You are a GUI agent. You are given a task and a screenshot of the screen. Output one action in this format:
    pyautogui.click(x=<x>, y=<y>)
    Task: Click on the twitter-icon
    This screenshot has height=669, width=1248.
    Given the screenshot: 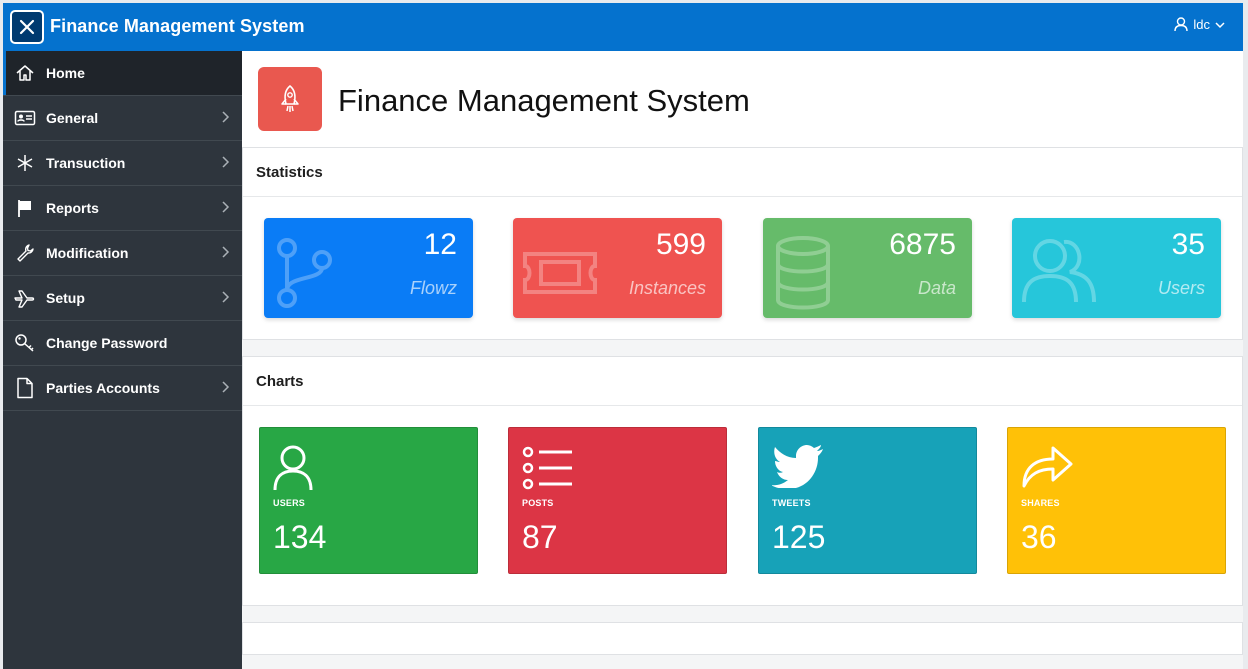 What is the action you would take?
    pyautogui.click(x=797, y=466)
    